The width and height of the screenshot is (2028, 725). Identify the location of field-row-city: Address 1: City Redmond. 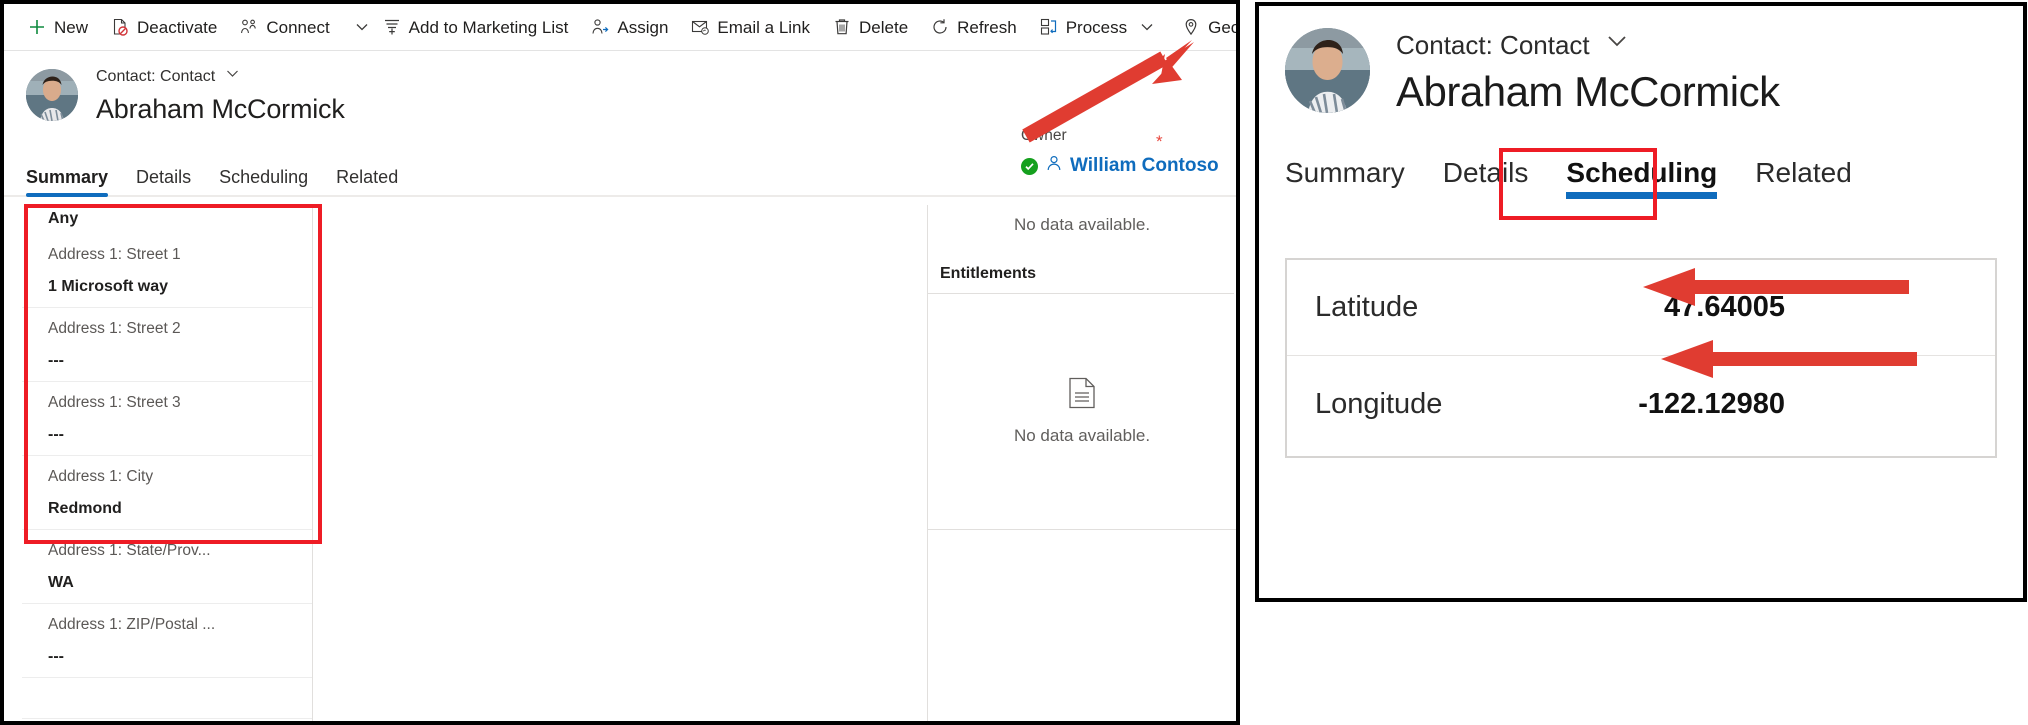
(167, 493).